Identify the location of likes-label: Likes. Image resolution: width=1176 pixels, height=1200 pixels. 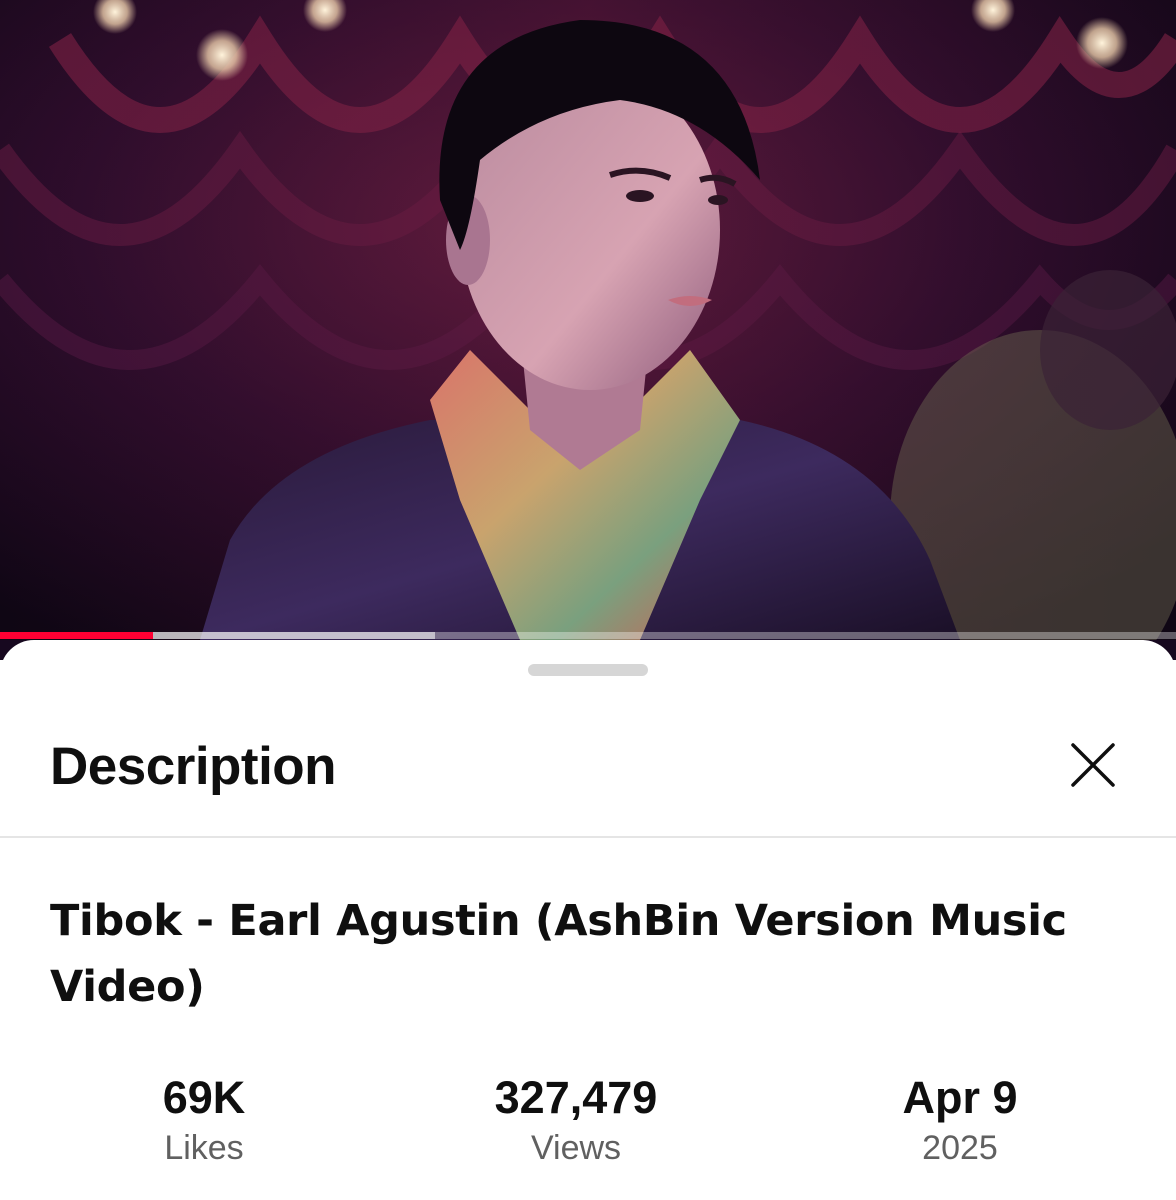
(204, 1148).